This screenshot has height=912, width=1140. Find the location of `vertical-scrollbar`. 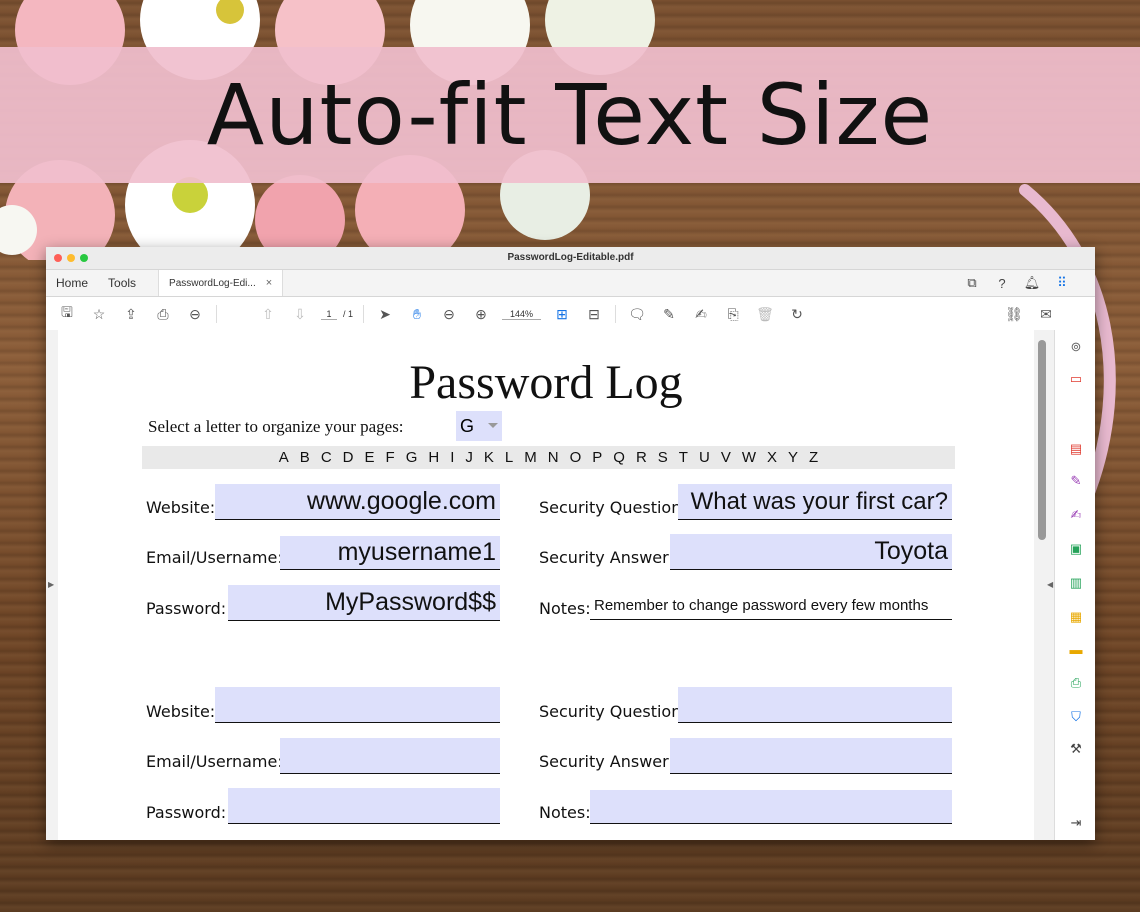

vertical-scrollbar is located at coordinates (1042, 440).